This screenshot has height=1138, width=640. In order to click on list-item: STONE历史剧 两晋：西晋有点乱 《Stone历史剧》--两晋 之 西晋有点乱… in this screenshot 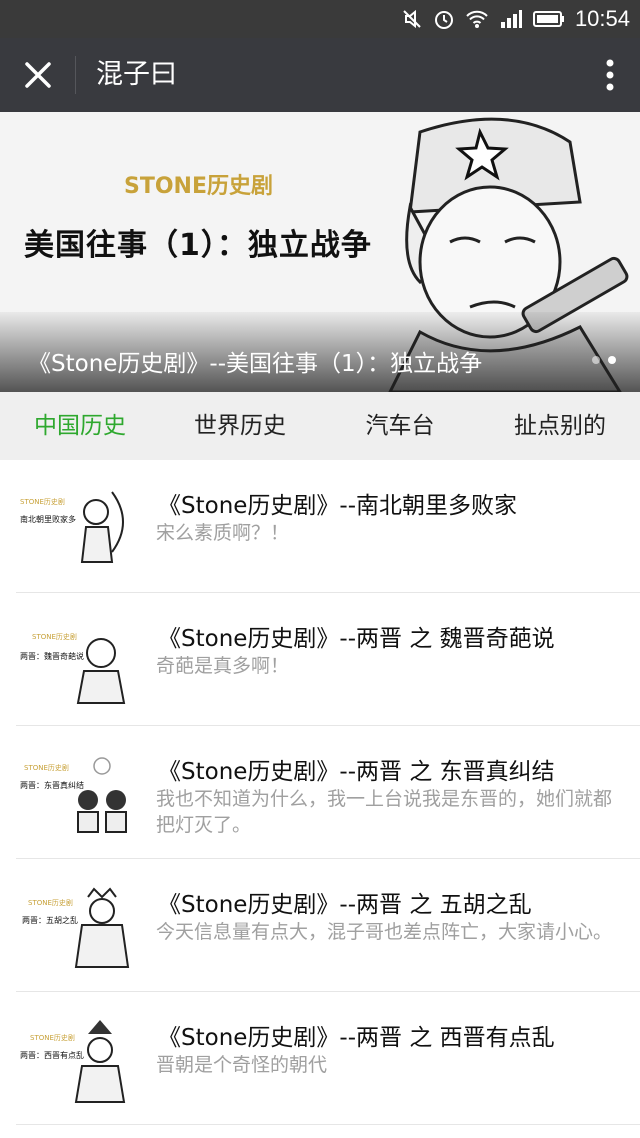, I will do `click(328, 1058)`.